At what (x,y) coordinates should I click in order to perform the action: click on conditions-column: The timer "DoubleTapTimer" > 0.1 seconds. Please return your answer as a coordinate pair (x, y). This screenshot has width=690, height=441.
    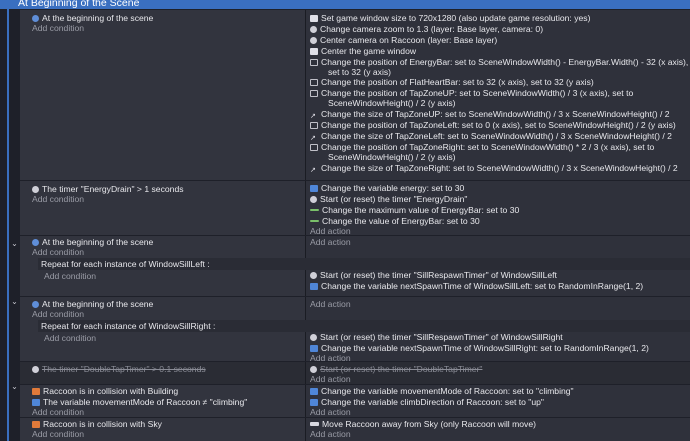
    Looking at the image, I should click on (162, 373).